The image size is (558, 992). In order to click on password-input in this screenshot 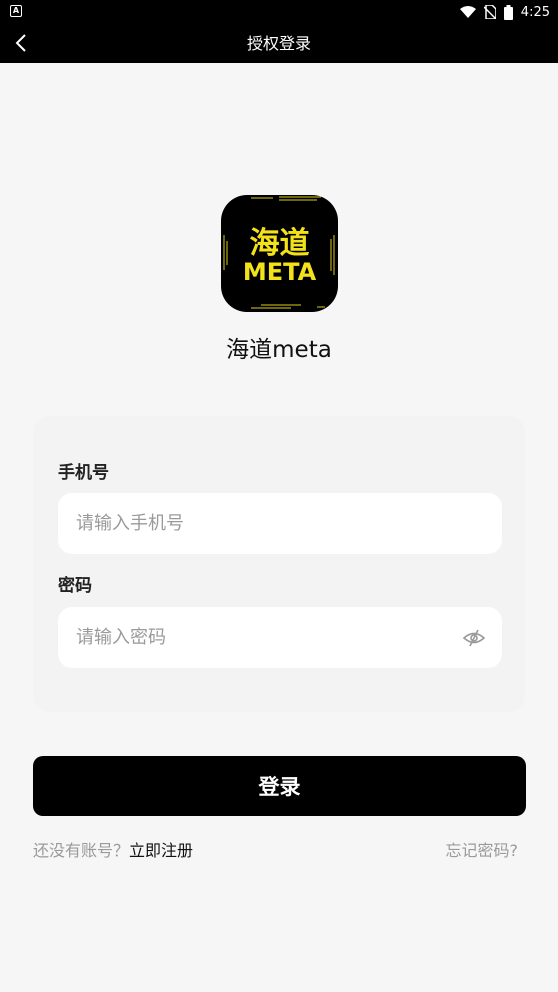, I will do `click(256, 637)`.